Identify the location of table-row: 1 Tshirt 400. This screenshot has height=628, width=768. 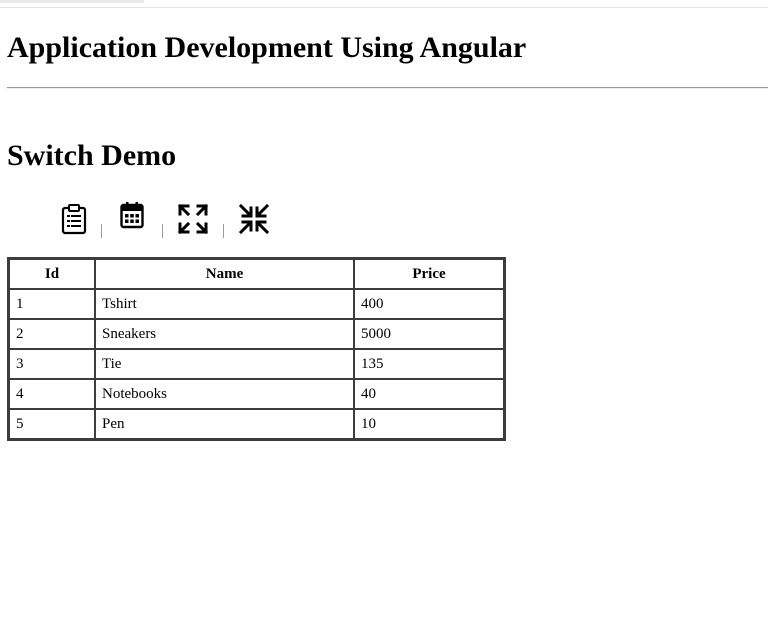
(256, 304).